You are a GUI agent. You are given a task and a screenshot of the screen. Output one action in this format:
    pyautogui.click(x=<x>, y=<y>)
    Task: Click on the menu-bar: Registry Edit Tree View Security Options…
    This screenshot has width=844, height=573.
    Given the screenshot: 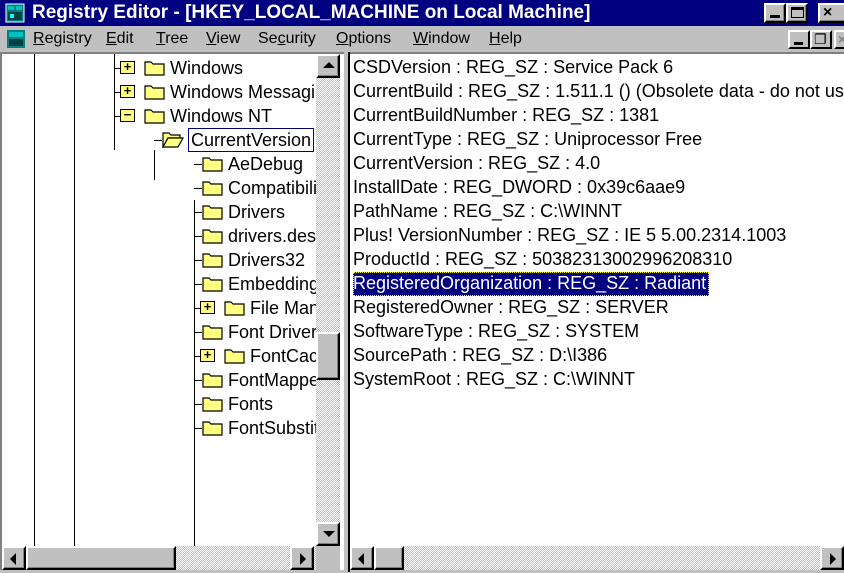 What is the action you would take?
    pyautogui.click(x=422, y=39)
    